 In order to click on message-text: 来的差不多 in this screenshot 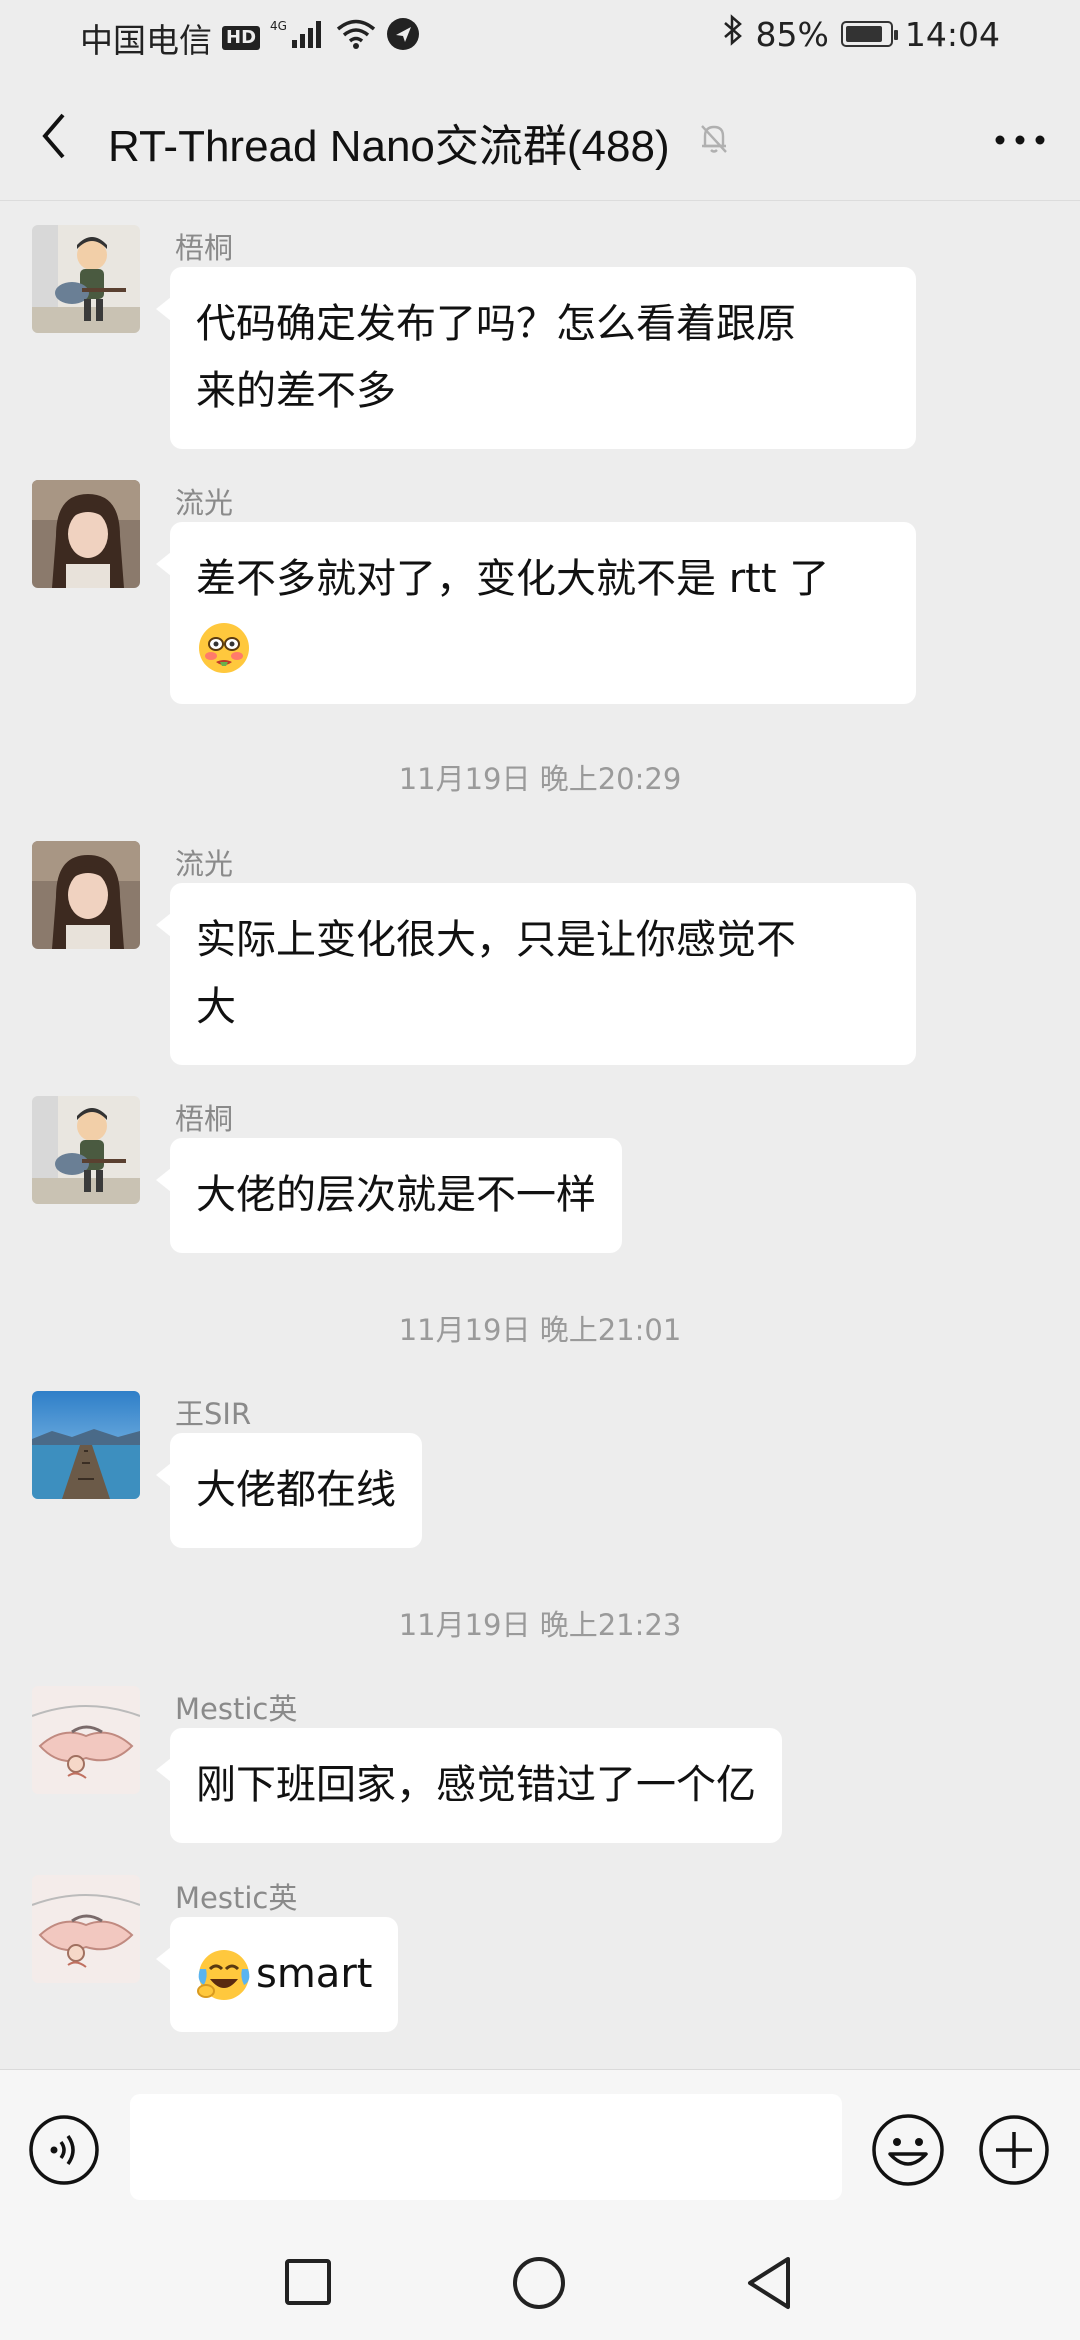, I will do `click(296, 391)`.